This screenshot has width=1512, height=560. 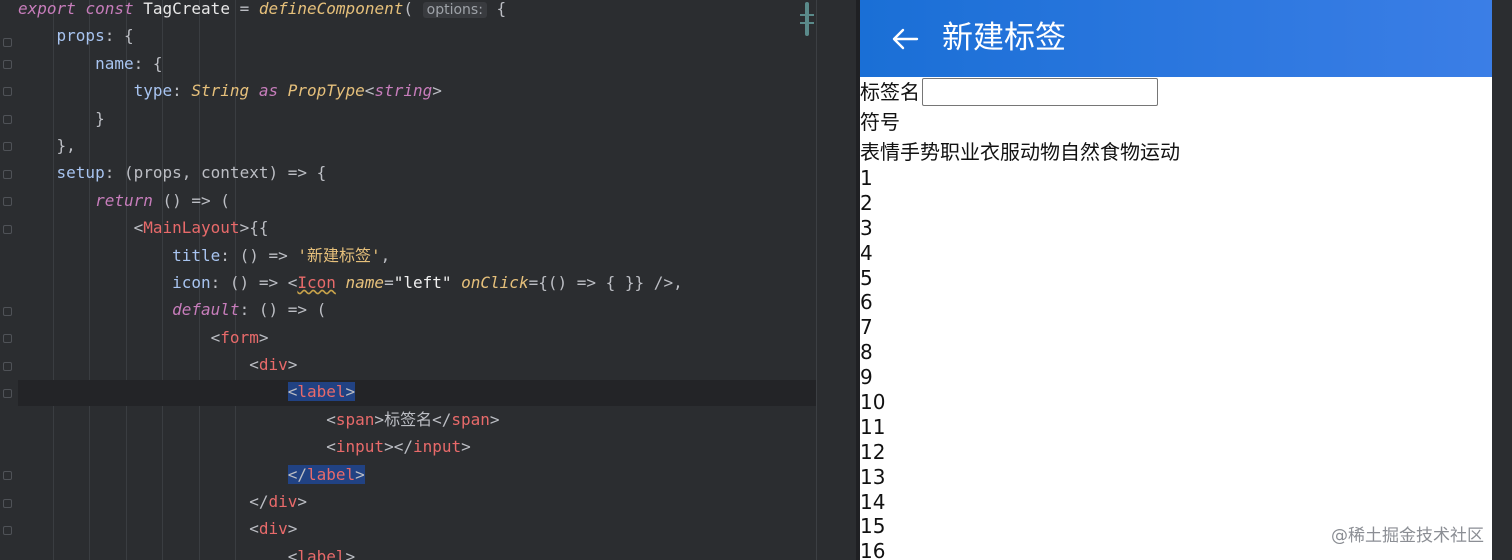 What do you see at coordinates (1040, 92) in the screenshot?
I see `tag-name-input` at bounding box center [1040, 92].